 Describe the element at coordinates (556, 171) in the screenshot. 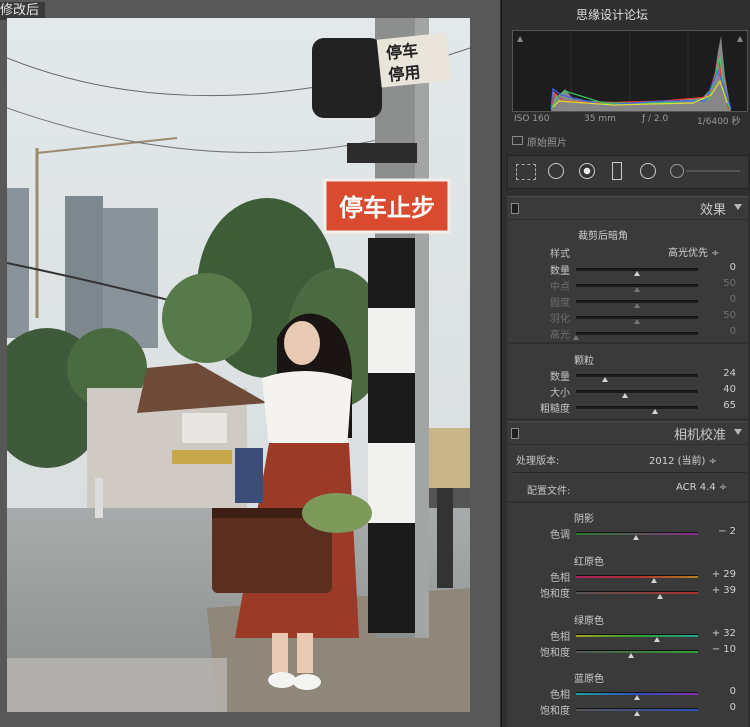

I see `spot-removal-icon` at that location.